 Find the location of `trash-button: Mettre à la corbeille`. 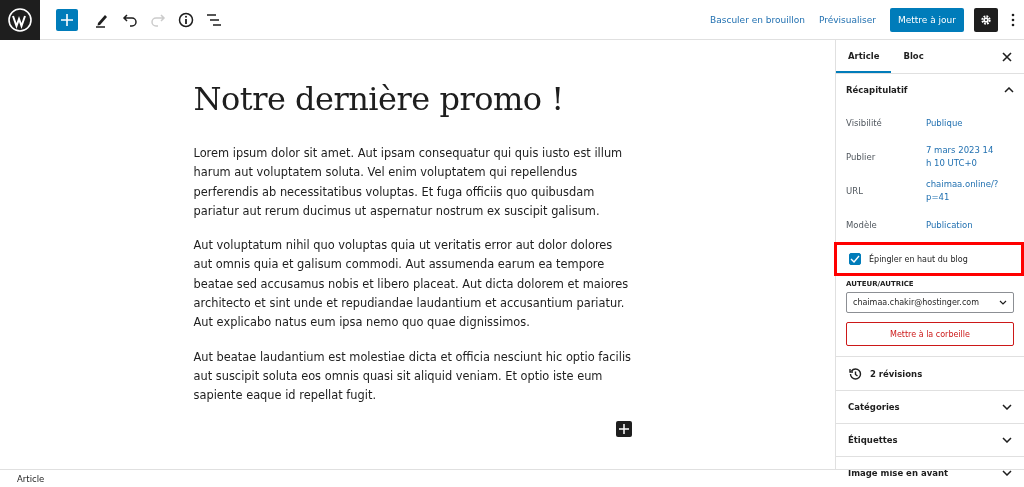

trash-button: Mettre à la corbeille is located at coordinates (930, 334).